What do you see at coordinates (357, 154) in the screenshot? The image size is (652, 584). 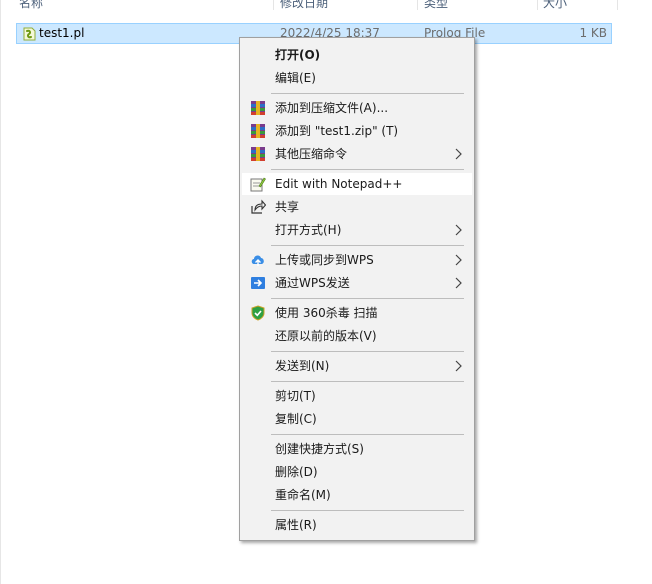 I see `menu-item-other-compress: 其他压缩命令` at bounding box center [357, 154].